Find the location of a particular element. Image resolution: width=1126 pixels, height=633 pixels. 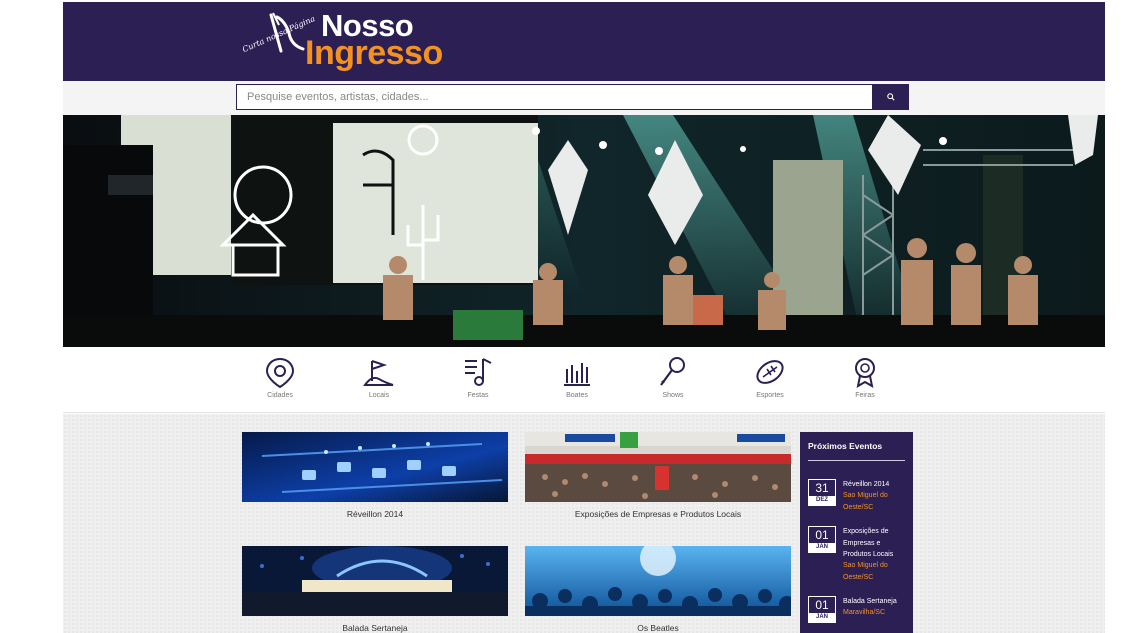

event-card: Balada Sertaneja is located at coordinates (375, 589).